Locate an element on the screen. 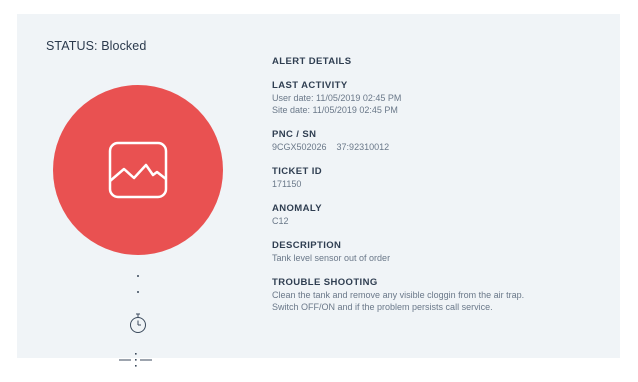 The width and height of the screenshot is (638, 382). anomaly-value: C12 is located at coordinates (280, 221).